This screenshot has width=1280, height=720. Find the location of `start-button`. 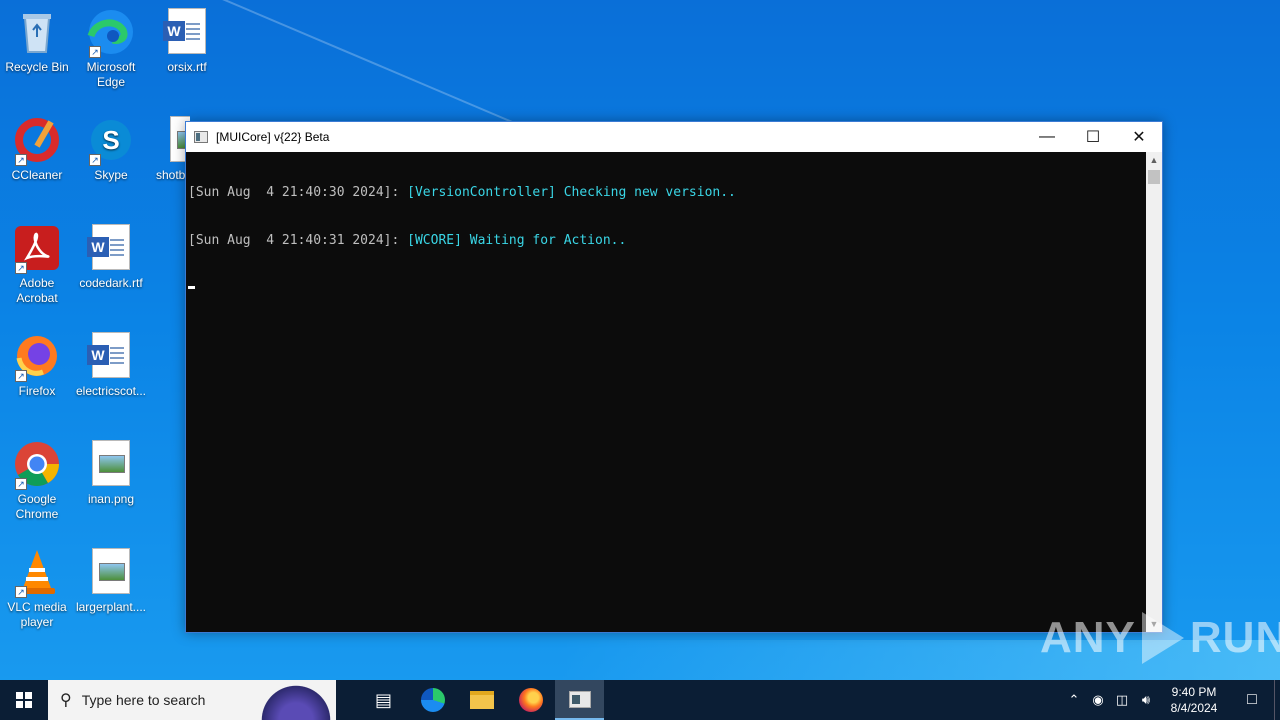

start-button is located at coordinates (24, 700).